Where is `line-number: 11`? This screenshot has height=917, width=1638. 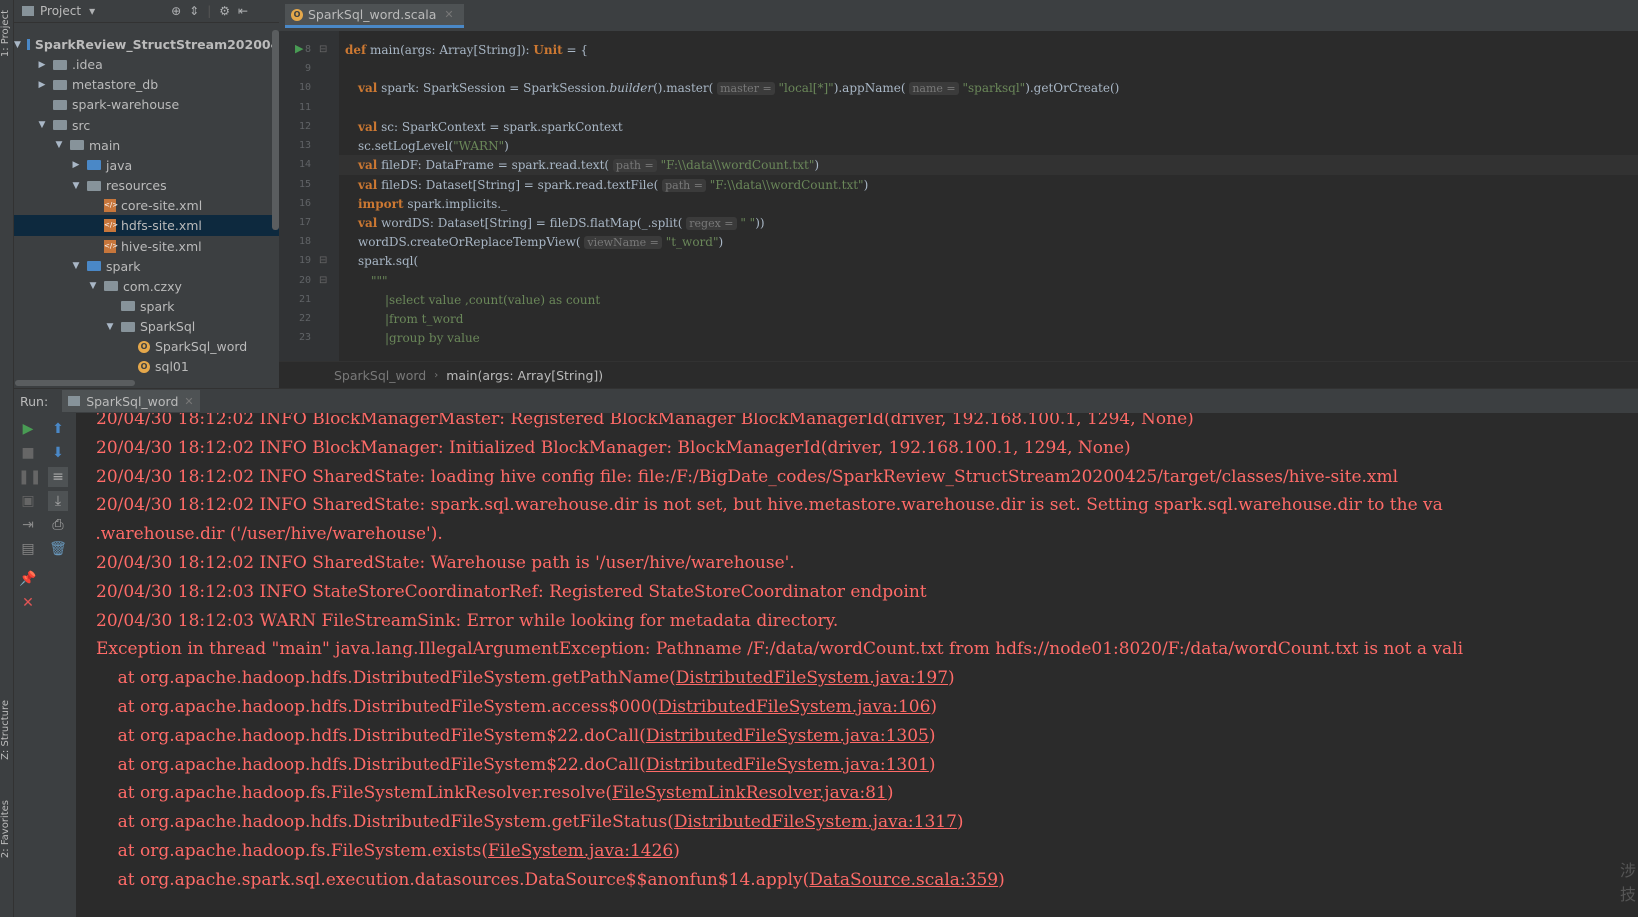
line-number: 11 is located at coordinates (304, 107).